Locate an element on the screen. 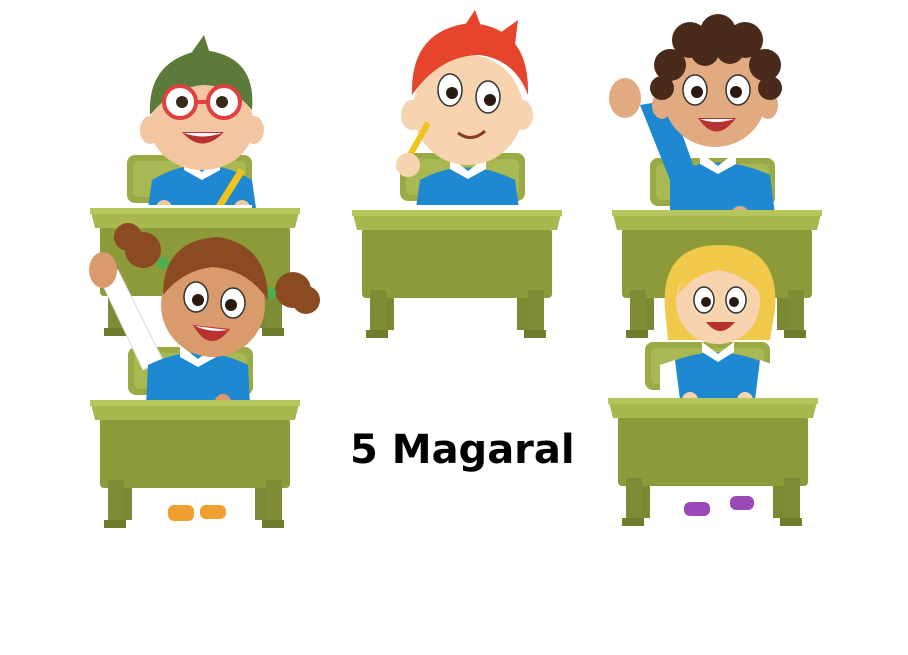  student-boy-glasses is located at coordinates (195, 125).